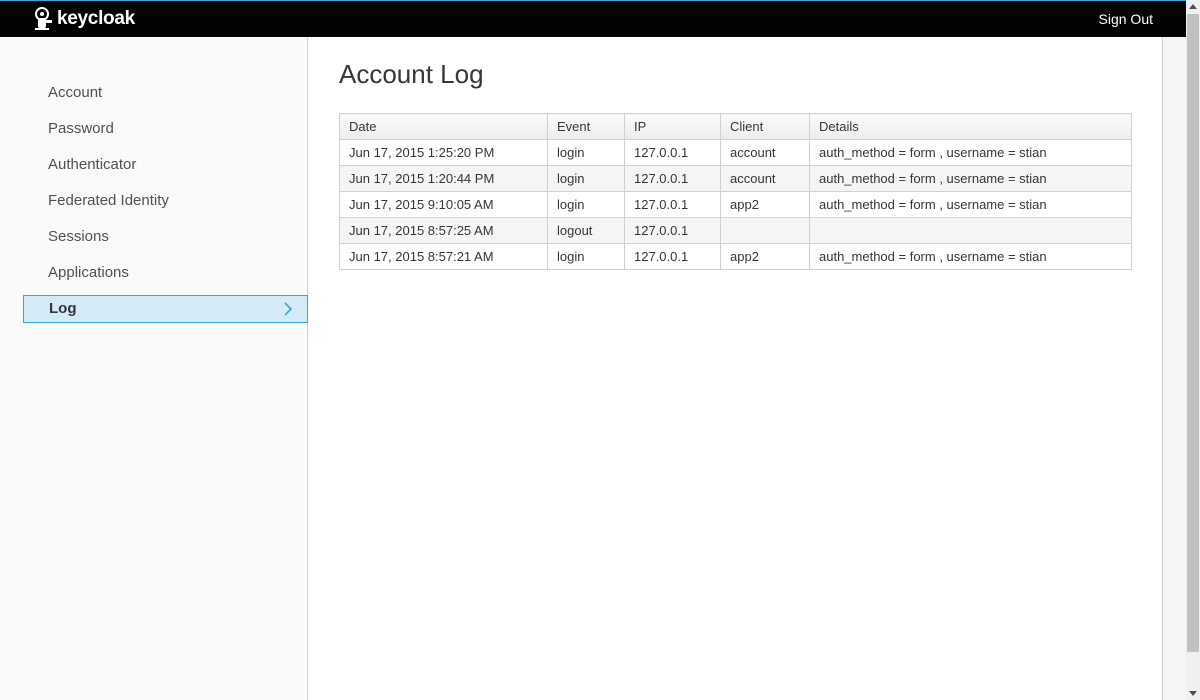 The image size is (1200, 700). Describe the element at coordinates (443, 256) in the screenshot. I see `cell-date: Jun 17, 2015 8:57:21 AM` at that location.